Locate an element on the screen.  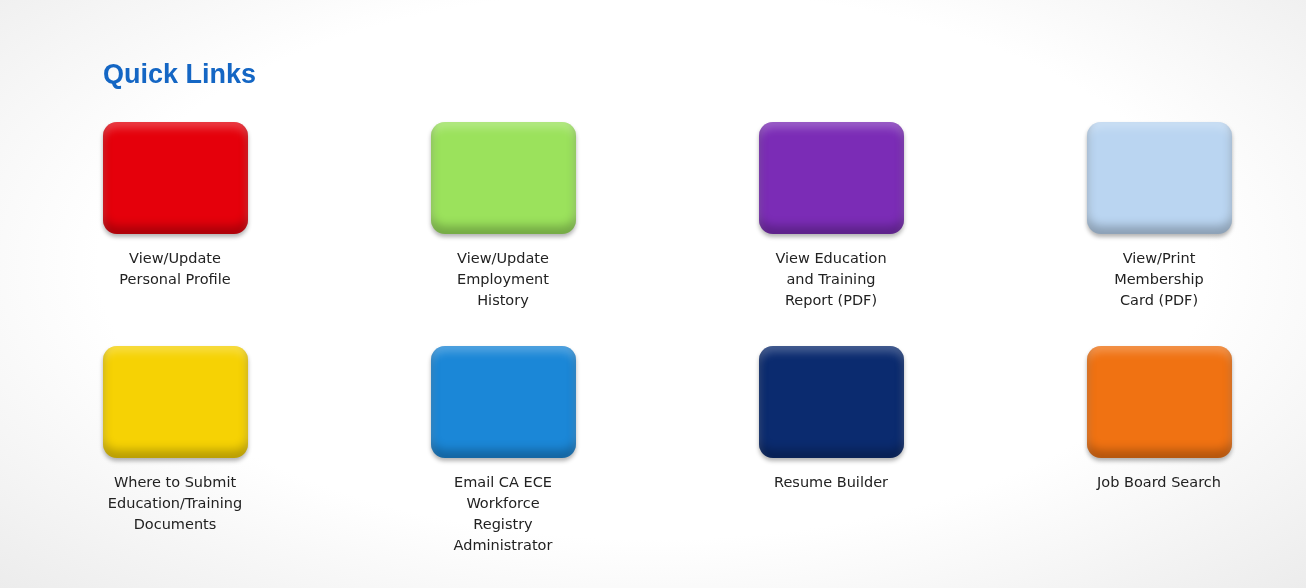
link-label: View/Update Personal Profile is located at coordinates (175, 269).